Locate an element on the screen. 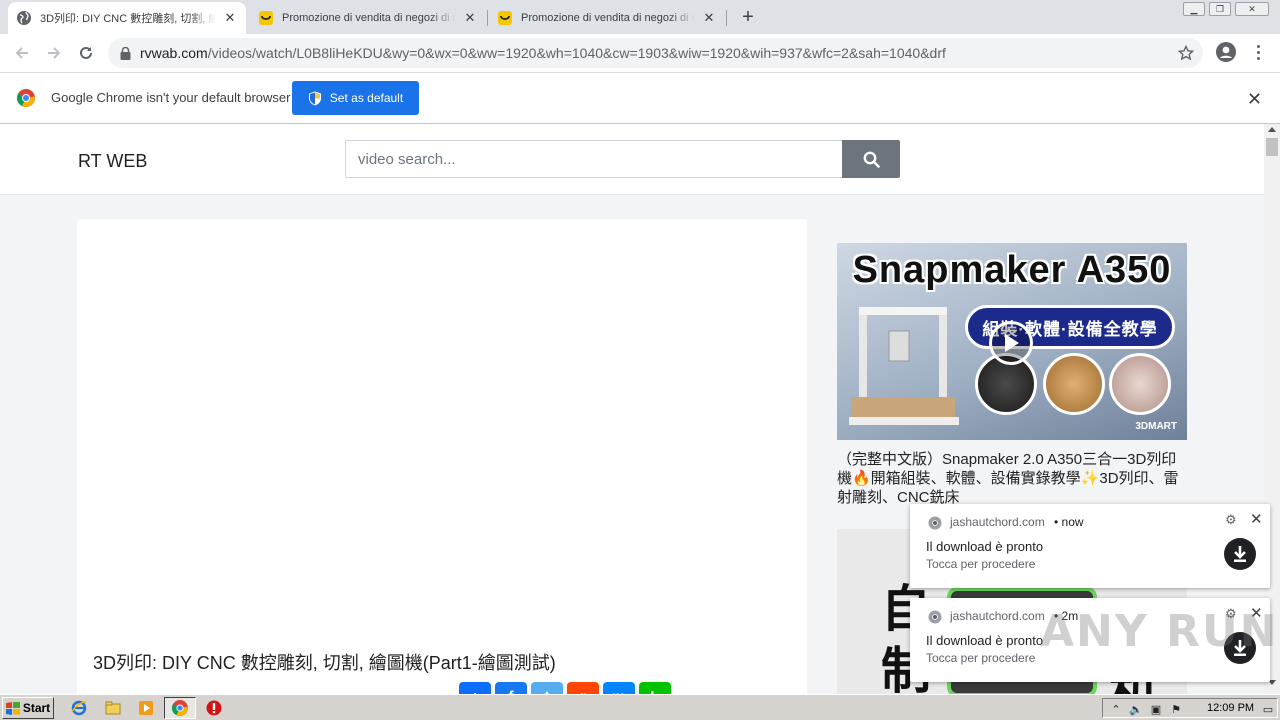  thumbnail-brand: 3DMART is located at coordinates (1156, 426).